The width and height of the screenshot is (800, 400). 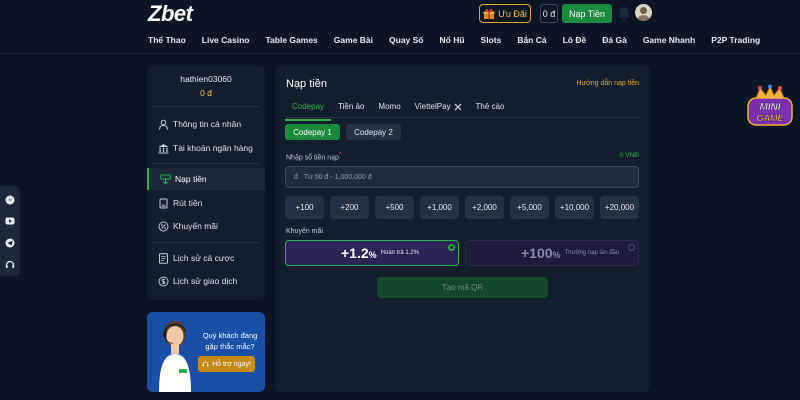 What do you see at coordinates (489, 13) in the screenshot?
I see `gift-icon` at bounding box center [489, 13].